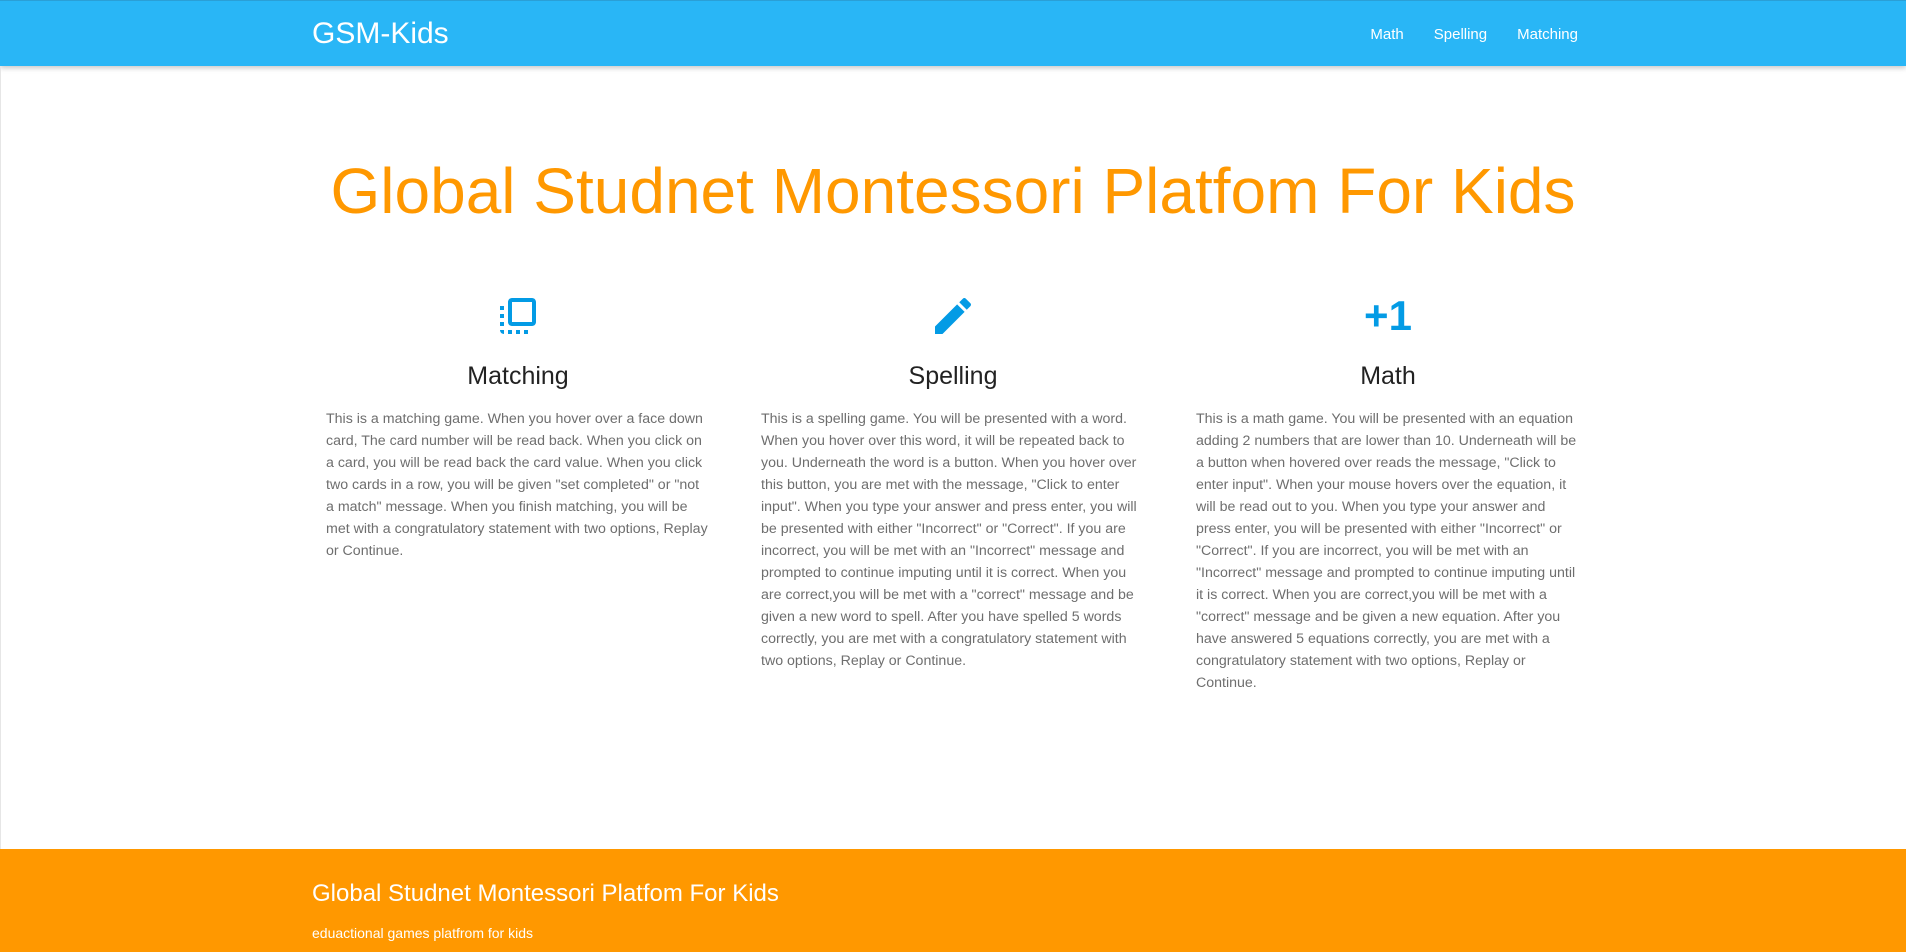 The width and height of the screenshot is (1906, 952). I want to click on feature-title-matching: Matching, so click(518, 376).